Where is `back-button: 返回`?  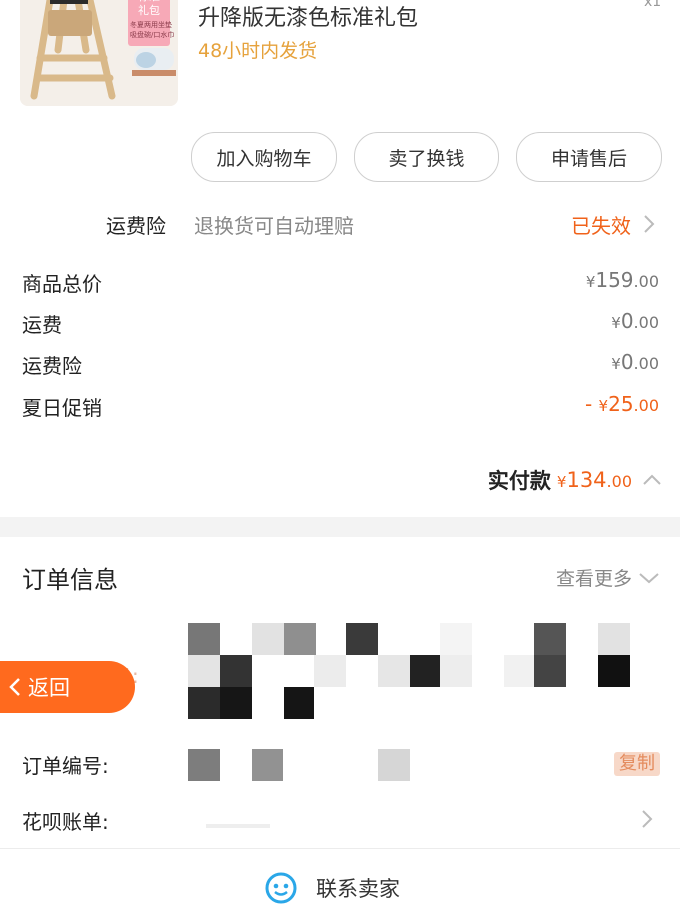 back-button: 返回 is located at coordinates (67, 687).